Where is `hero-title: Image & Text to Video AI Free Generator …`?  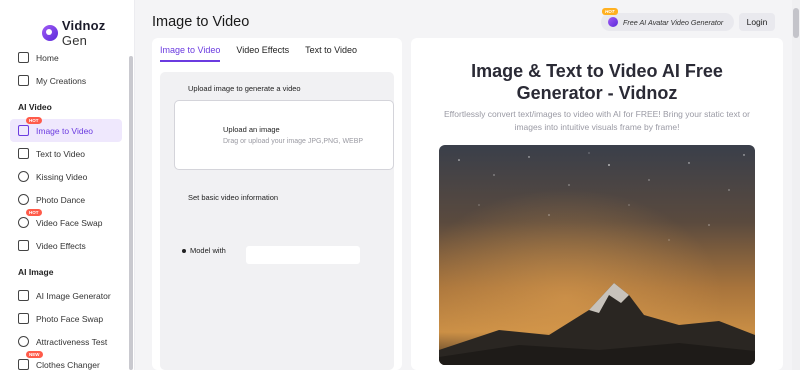 hero-title: Image & Text to Video AI Free Generator … is located at coordinates (597, 82).